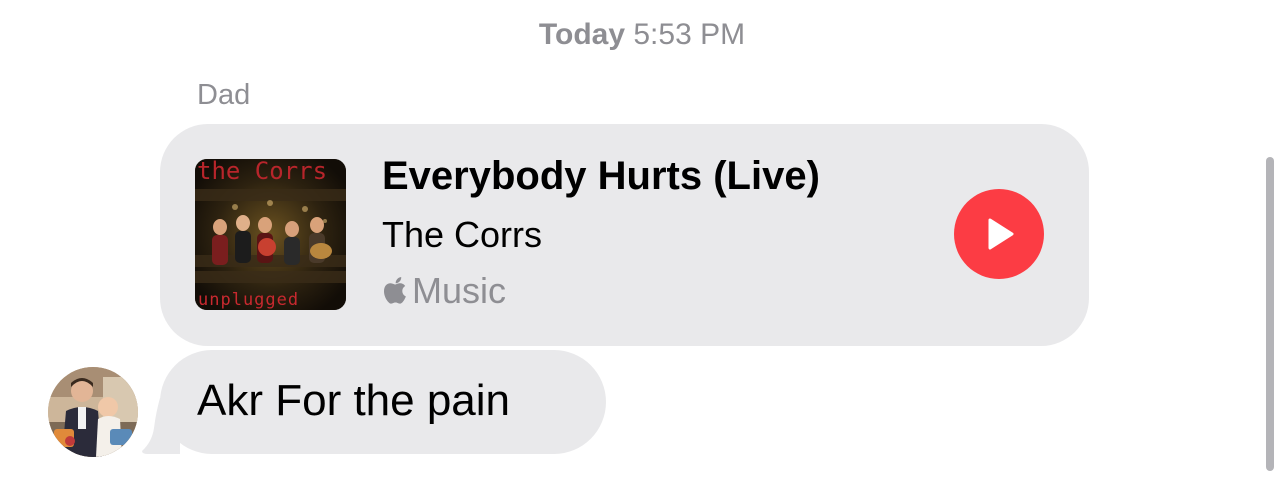 This screenshot has width=1284, height=481. I want to click on song-artist: The Corrs, so click(462, 234).